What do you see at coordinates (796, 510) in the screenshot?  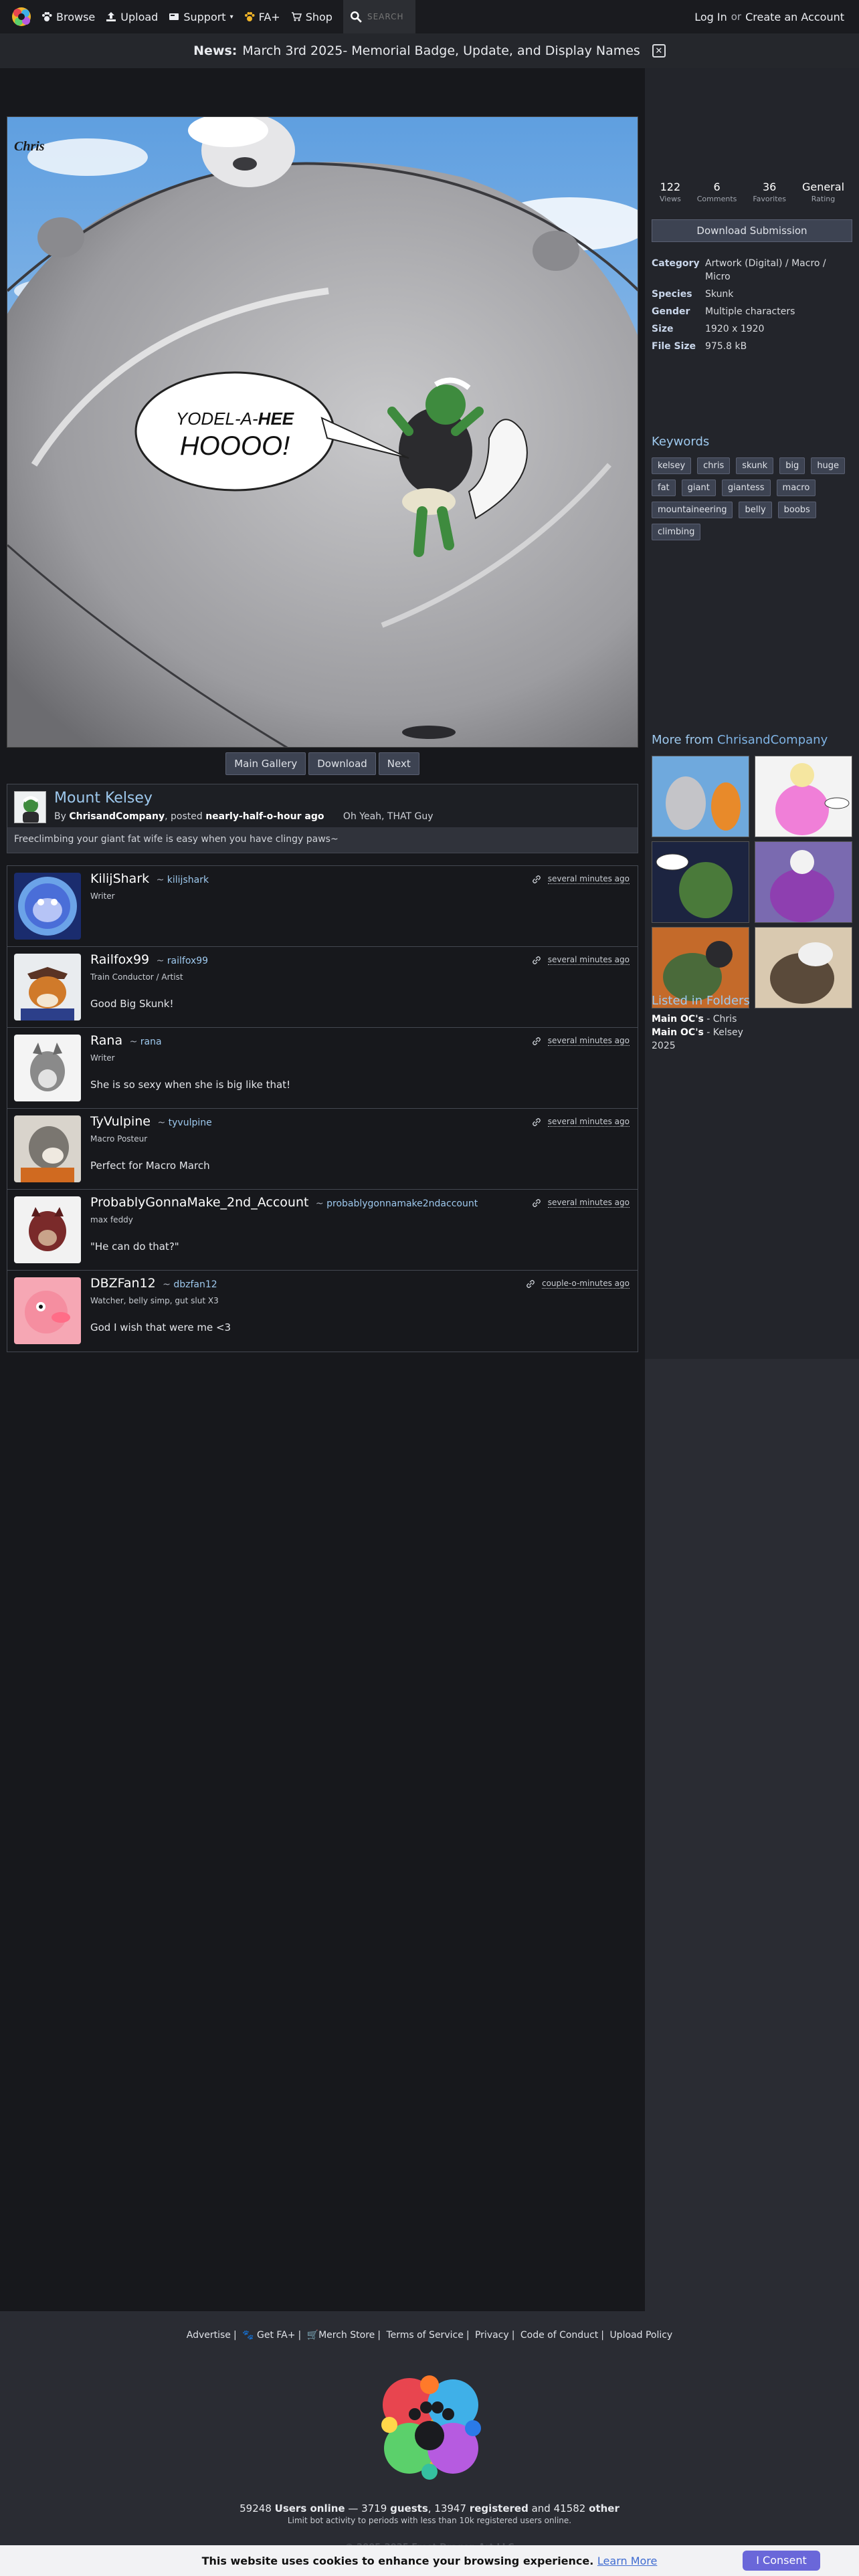 I see `keyword-tag: boobs` at bounding box center [796, 510].